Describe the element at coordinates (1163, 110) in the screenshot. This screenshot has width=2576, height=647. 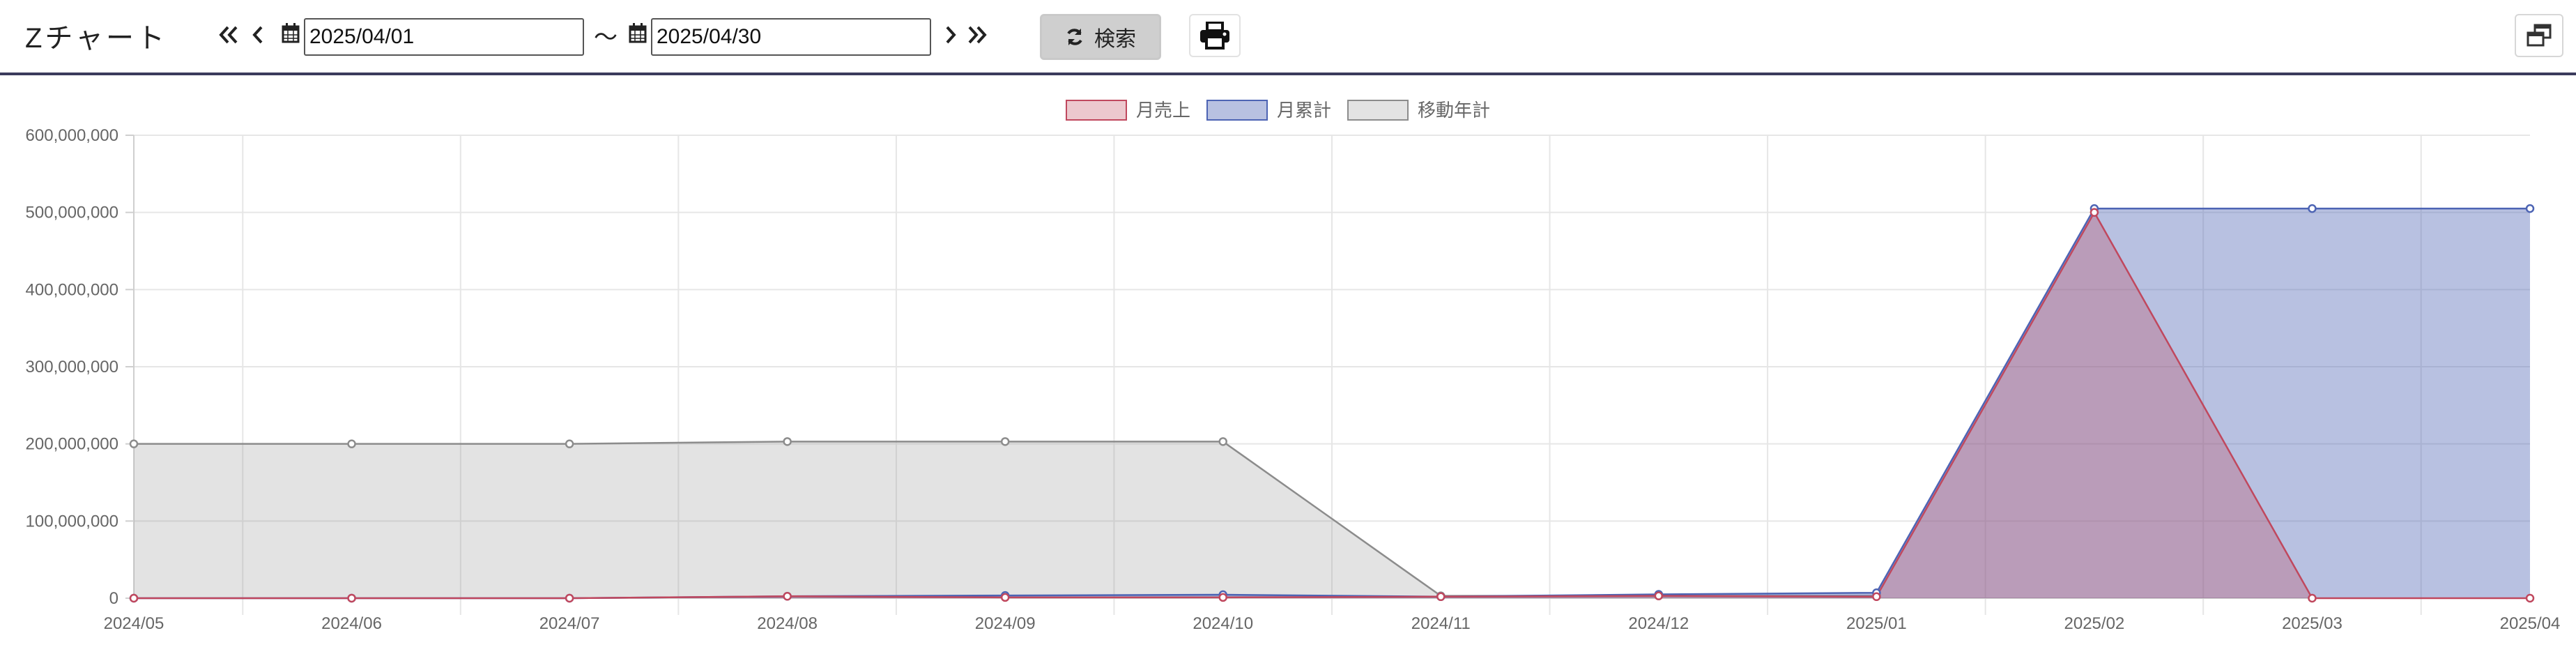
I see `legend-label: 月売上` at that location.